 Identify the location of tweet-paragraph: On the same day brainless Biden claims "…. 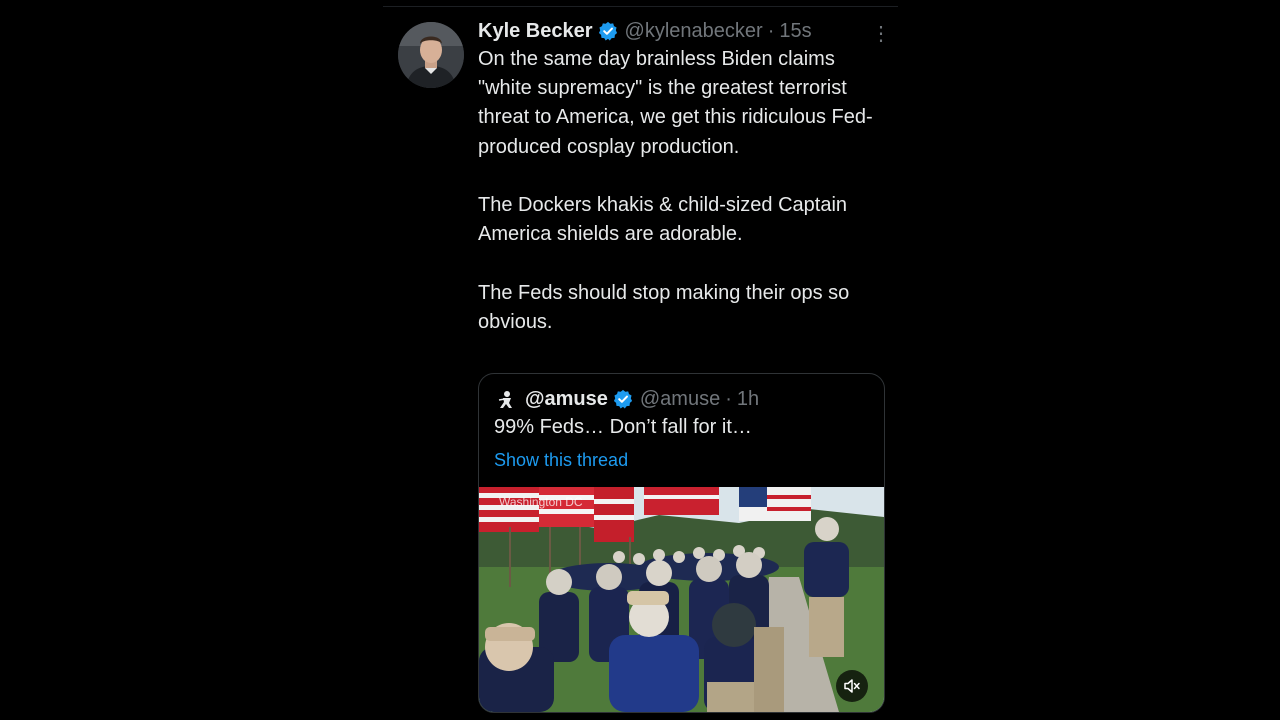
(675, 103).